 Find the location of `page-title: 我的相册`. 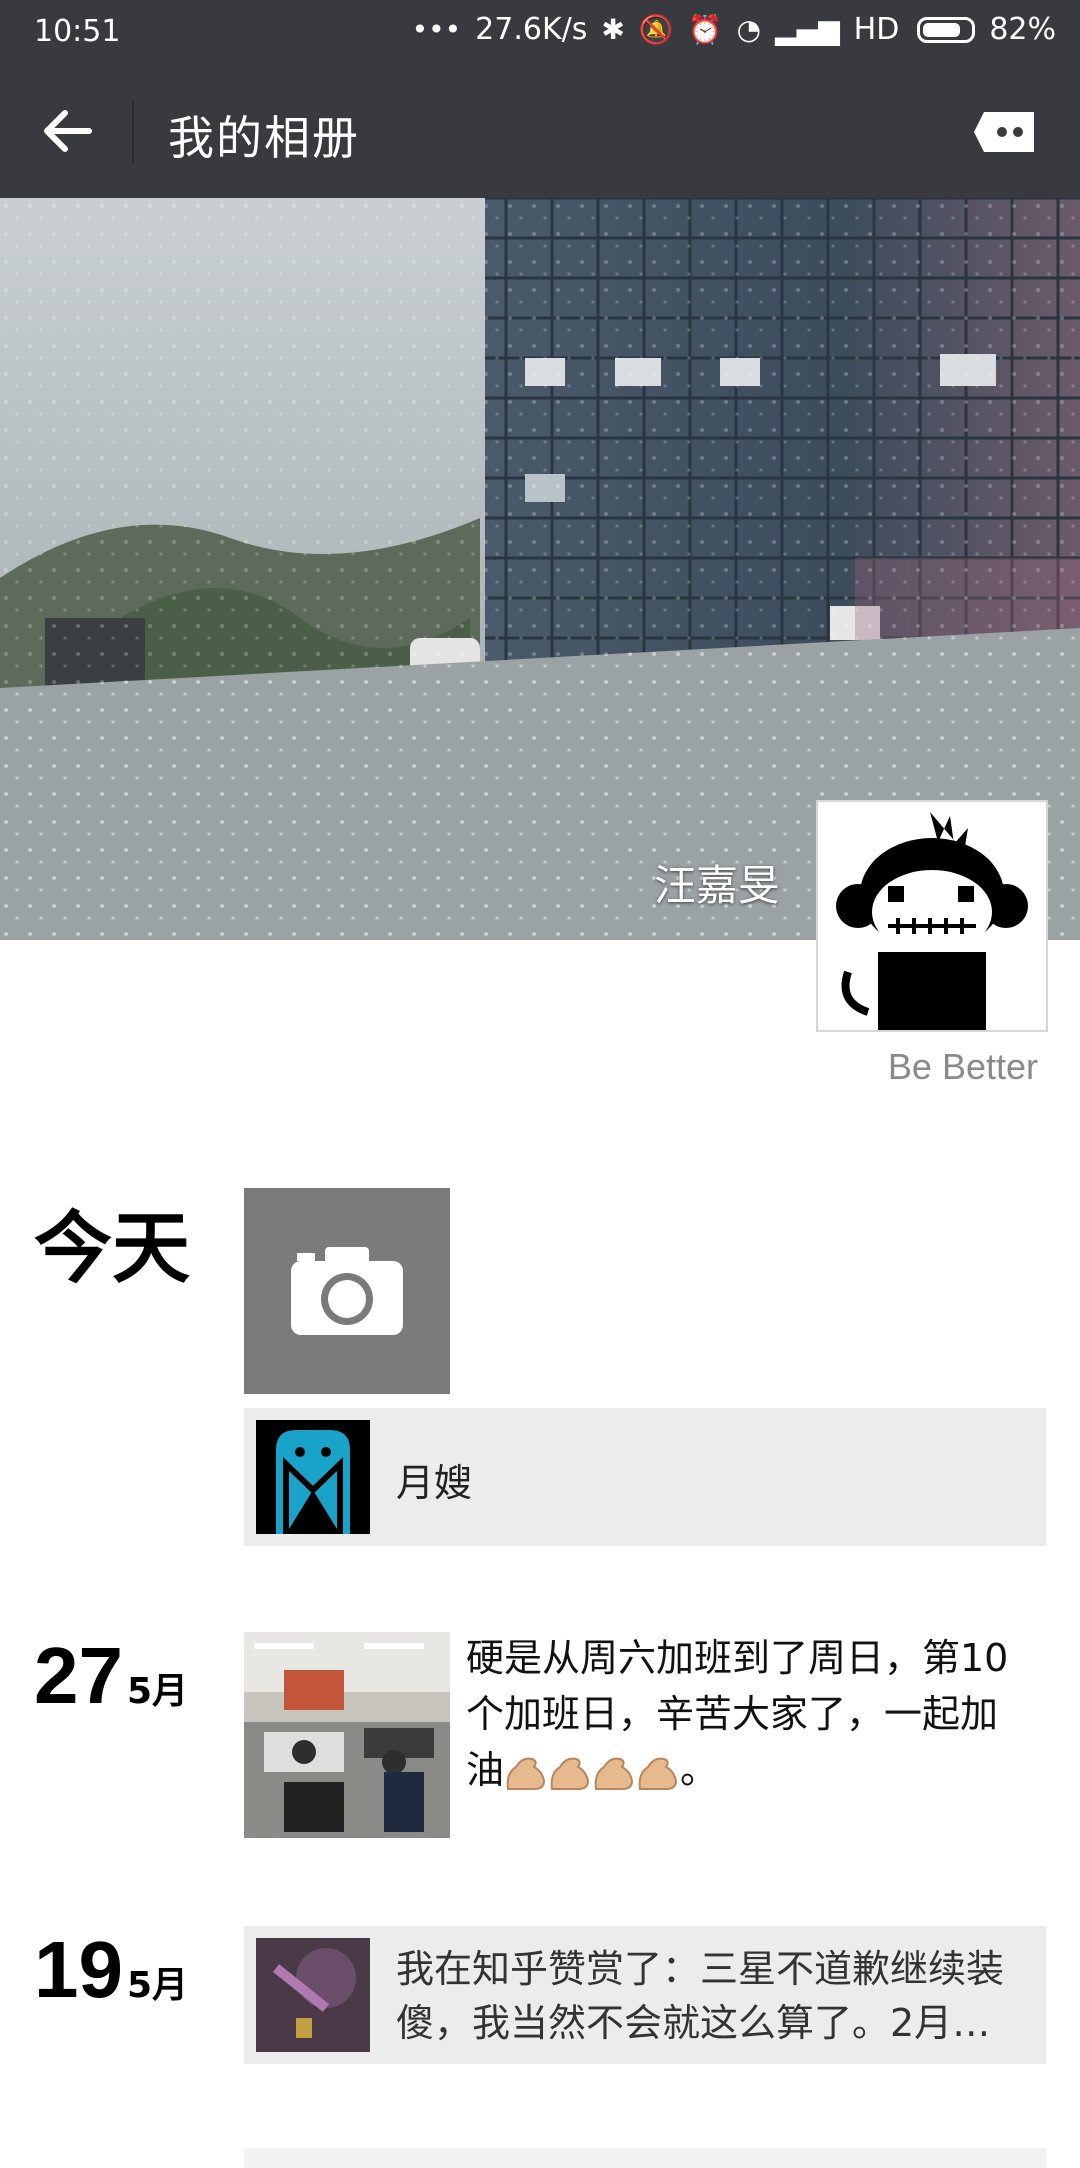

page-title: 我的相册 is located at coordinates (264, 138).